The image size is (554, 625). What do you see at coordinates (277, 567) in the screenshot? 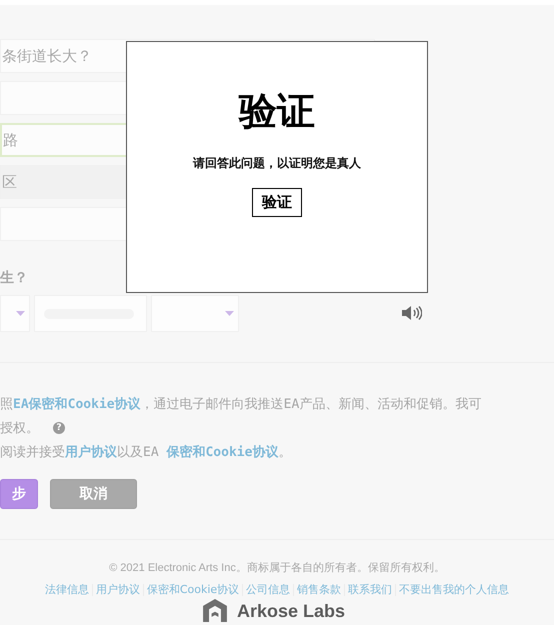
I see `copyright-text: © 2021 Electronic Arts Inc。商标属于各自的所有者。保留所有权利。` at bounding box center [277, 567].